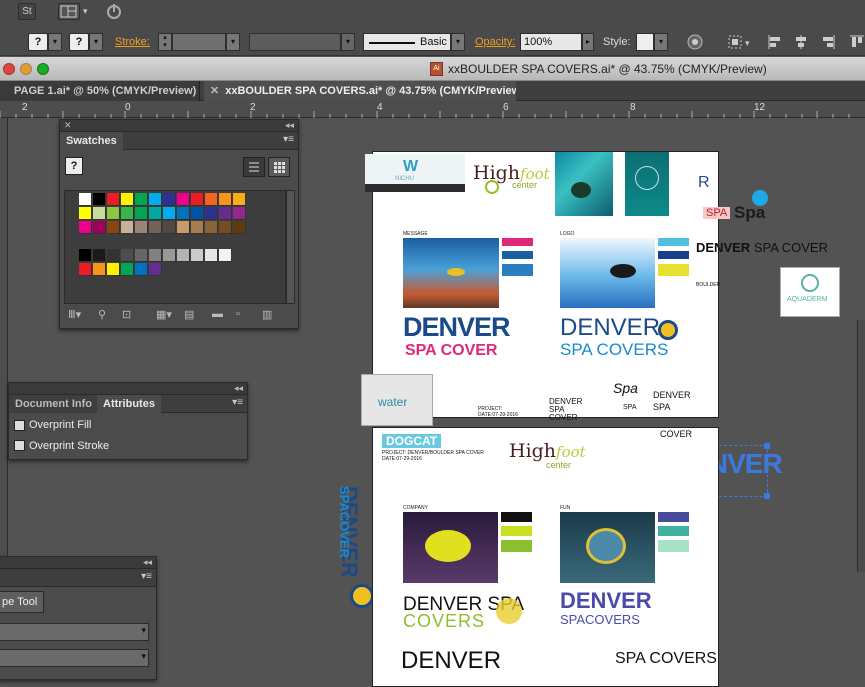 This screenshot has width=865, height=687. Describe the element at coordinates (451, 661) in the screenshot. I see `denver-logo-4: DENVER` at that location.